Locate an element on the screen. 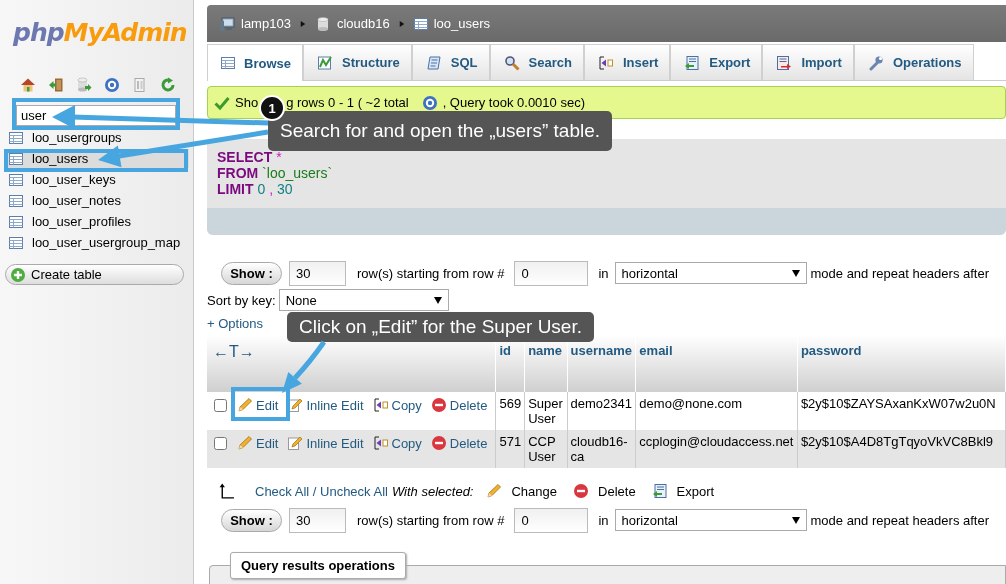 The height and width of the screenshot is (584, 1006). table-list-item: loo_user_keys is located at coordinates (96, 179).